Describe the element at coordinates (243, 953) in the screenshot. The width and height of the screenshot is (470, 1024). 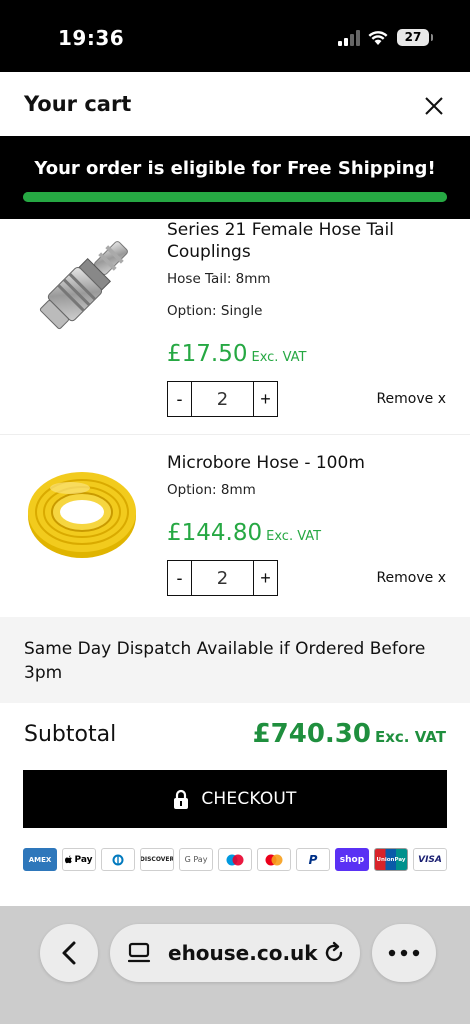
I see `url-text: ehouse.co.uk` at that location.